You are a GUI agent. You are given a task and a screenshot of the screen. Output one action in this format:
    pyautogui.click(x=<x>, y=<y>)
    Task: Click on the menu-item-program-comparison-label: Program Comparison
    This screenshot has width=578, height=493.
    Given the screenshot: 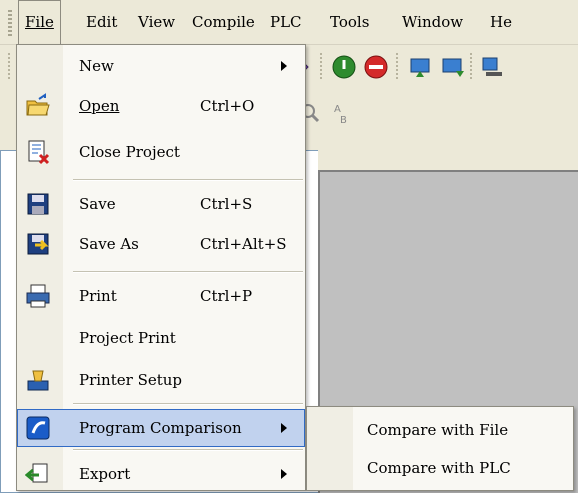 What is the action you would take?
    pyautogui.click(x=160, y=428)
    